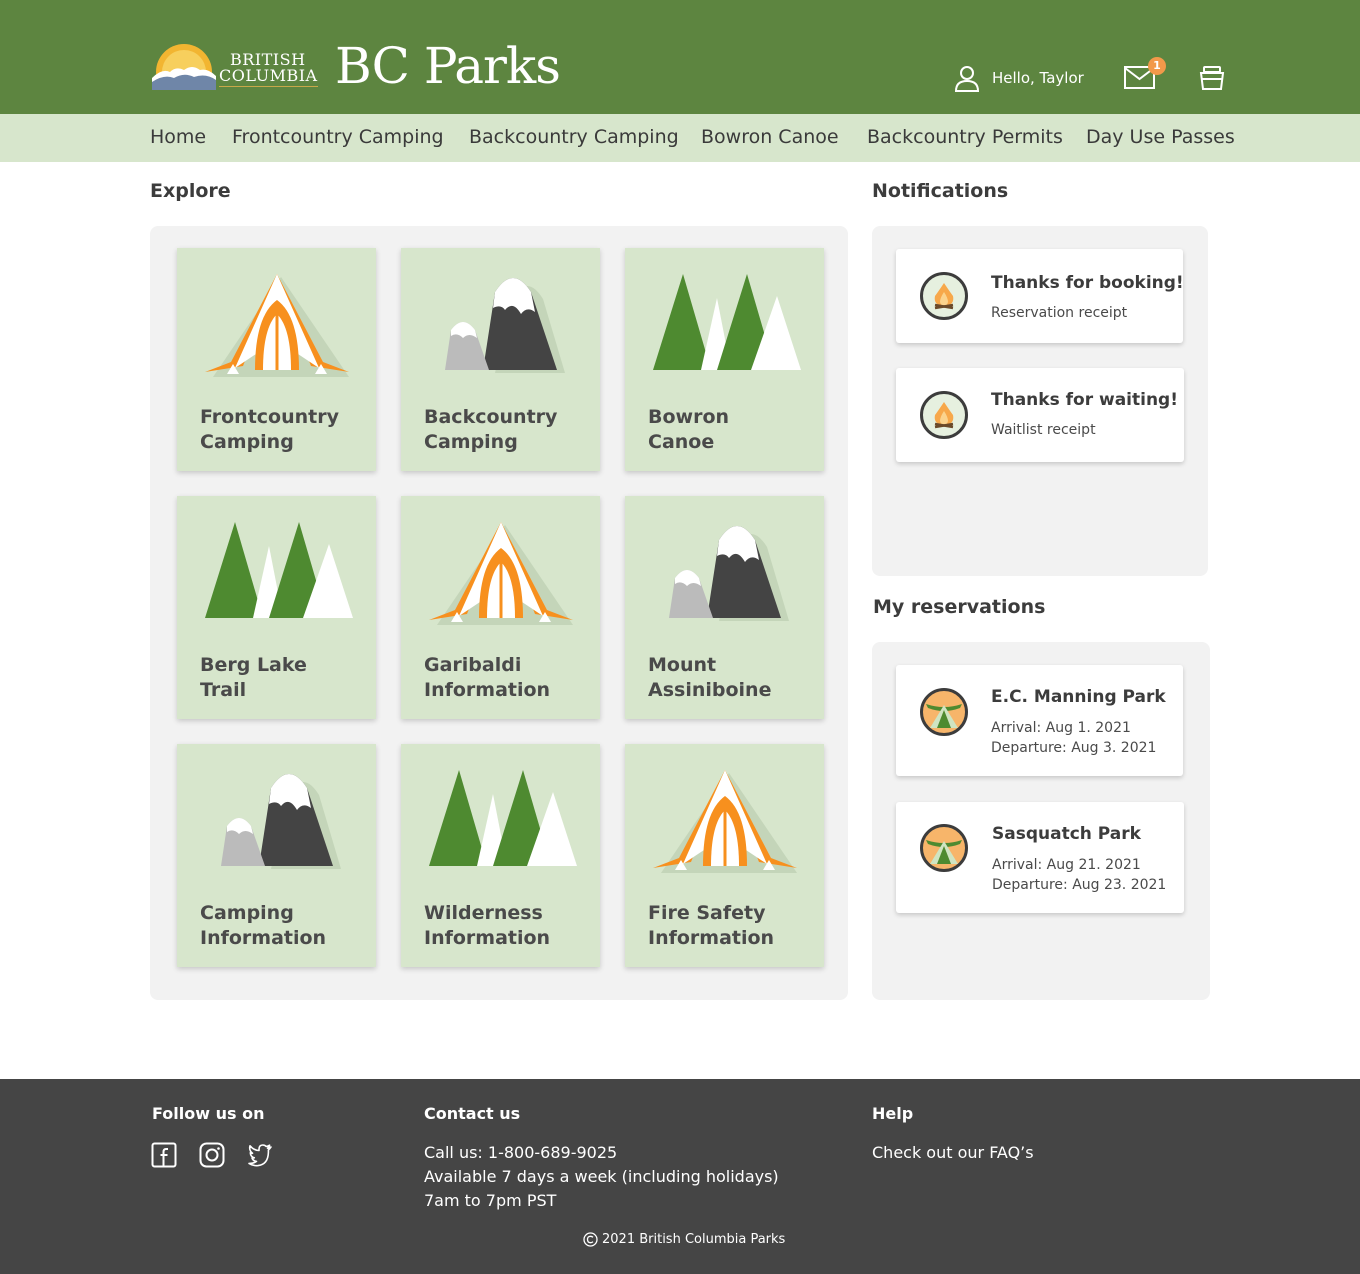 Image resolution: width=1360 pixels, height=1274 pixels. Describe the element at coordinates (268, 76) in the screenshot. I see `logo-text-columbia: COLUMBIA` at that location.